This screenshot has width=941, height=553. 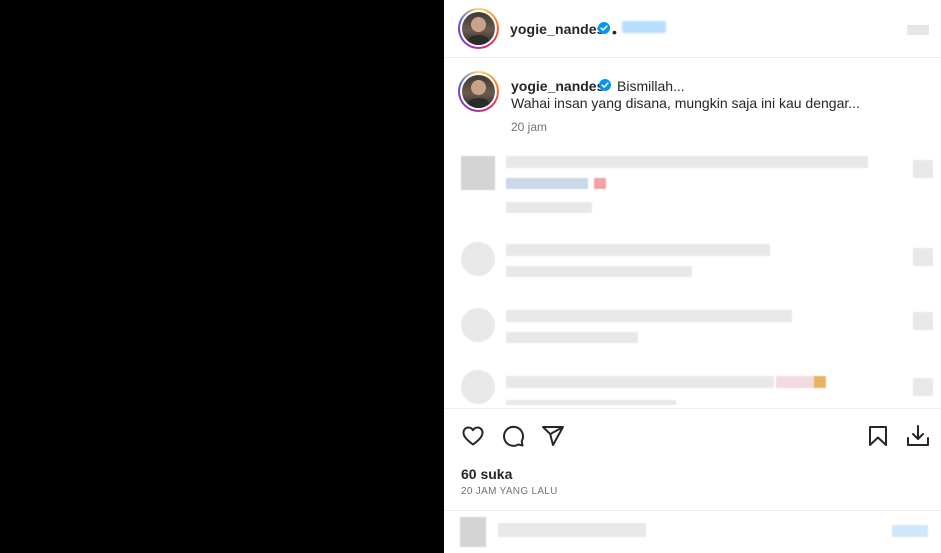 What do you see at coordinates (473, 436) in the screenshot?
I see `heart-icon` at bounding box center [473, 436].